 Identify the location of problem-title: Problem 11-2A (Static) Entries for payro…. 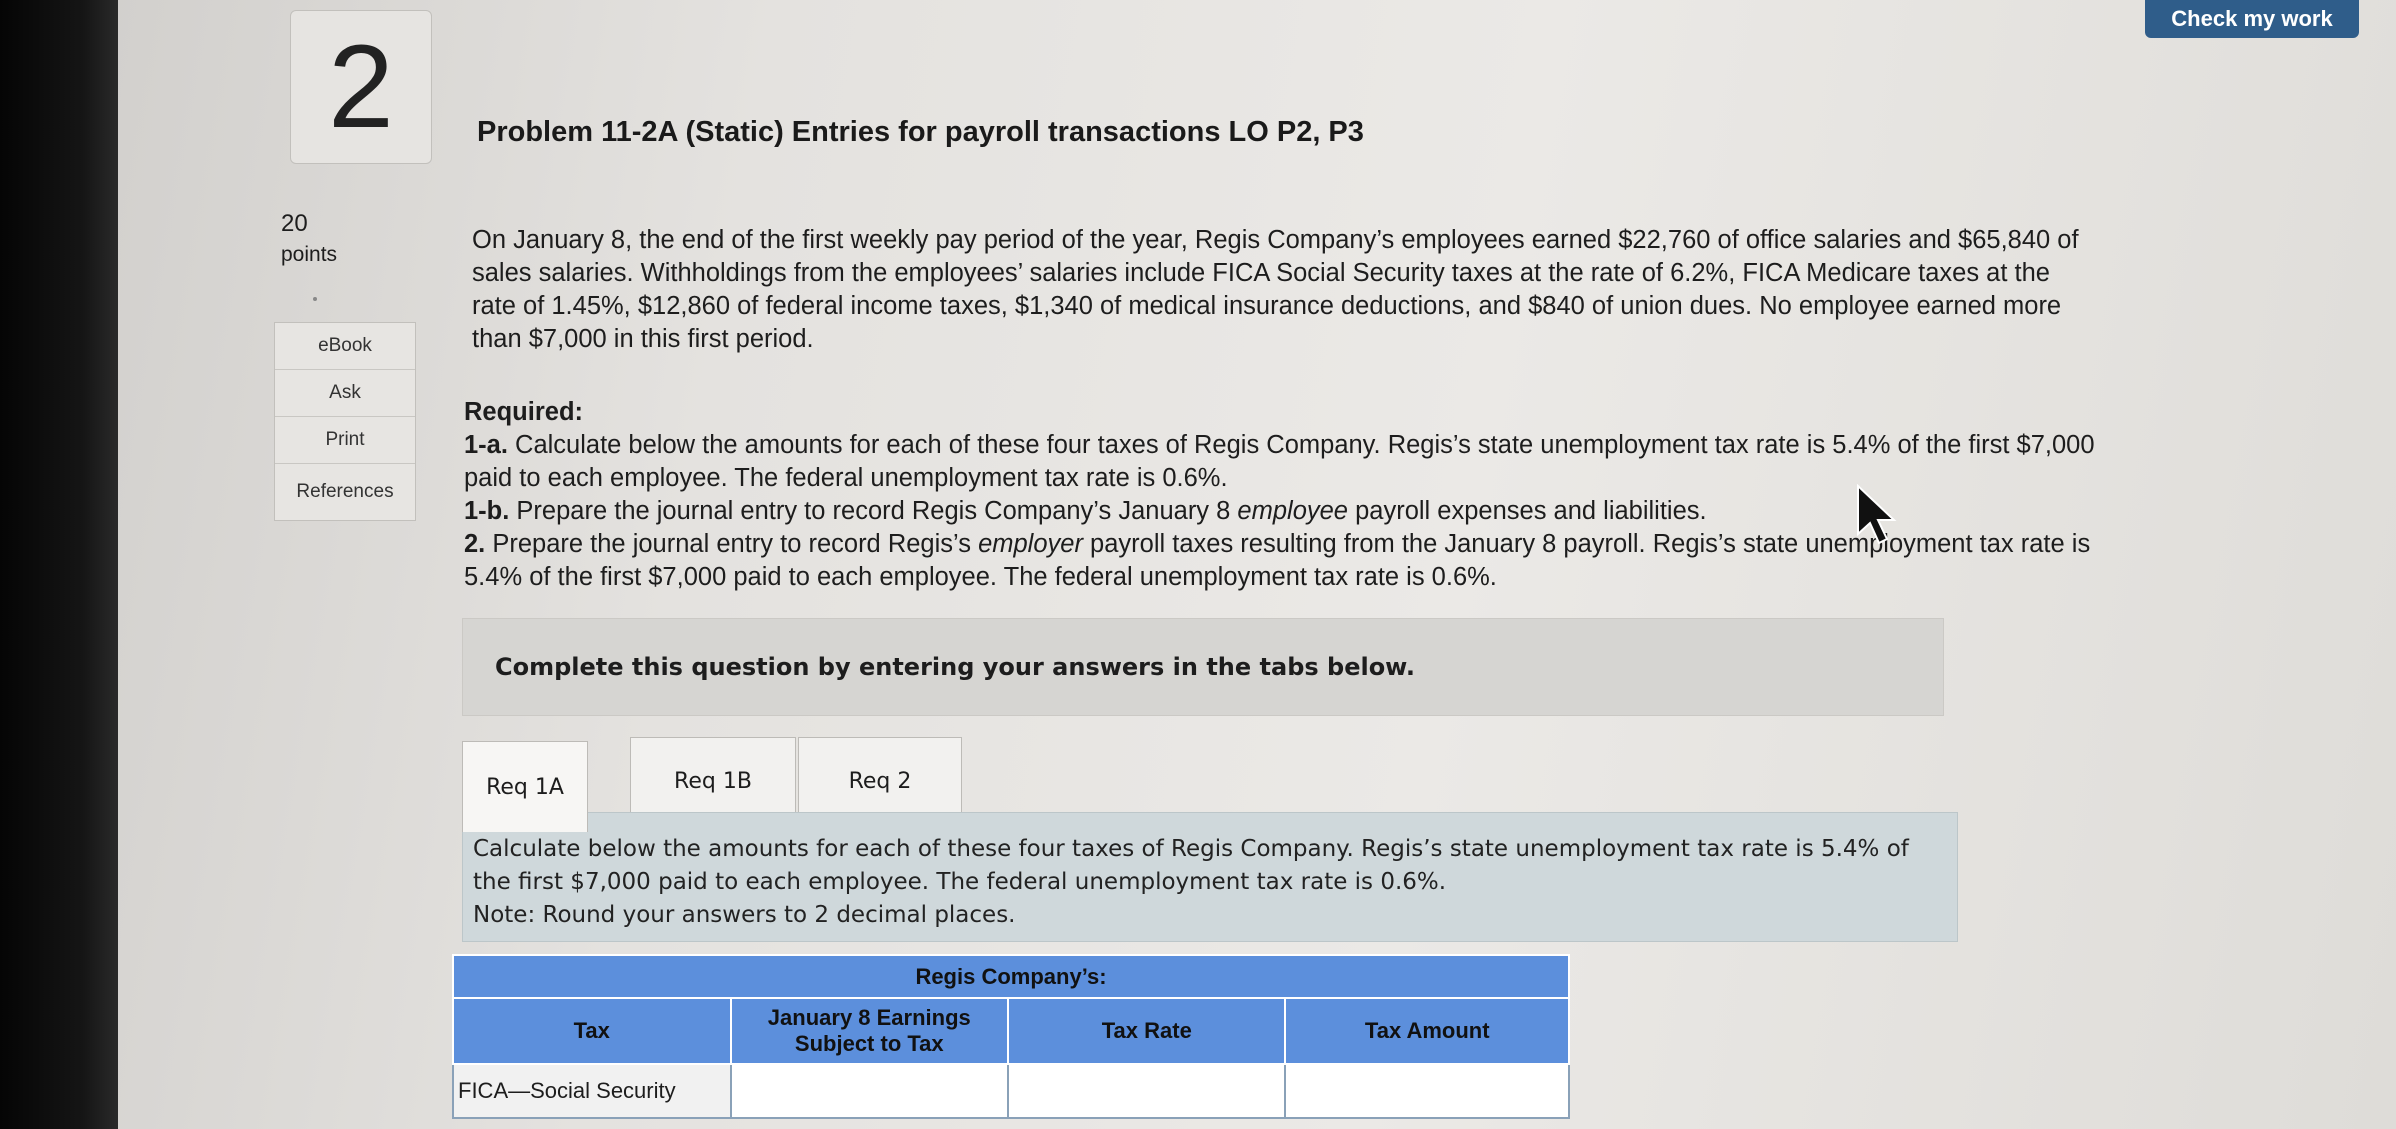
(920, 132).